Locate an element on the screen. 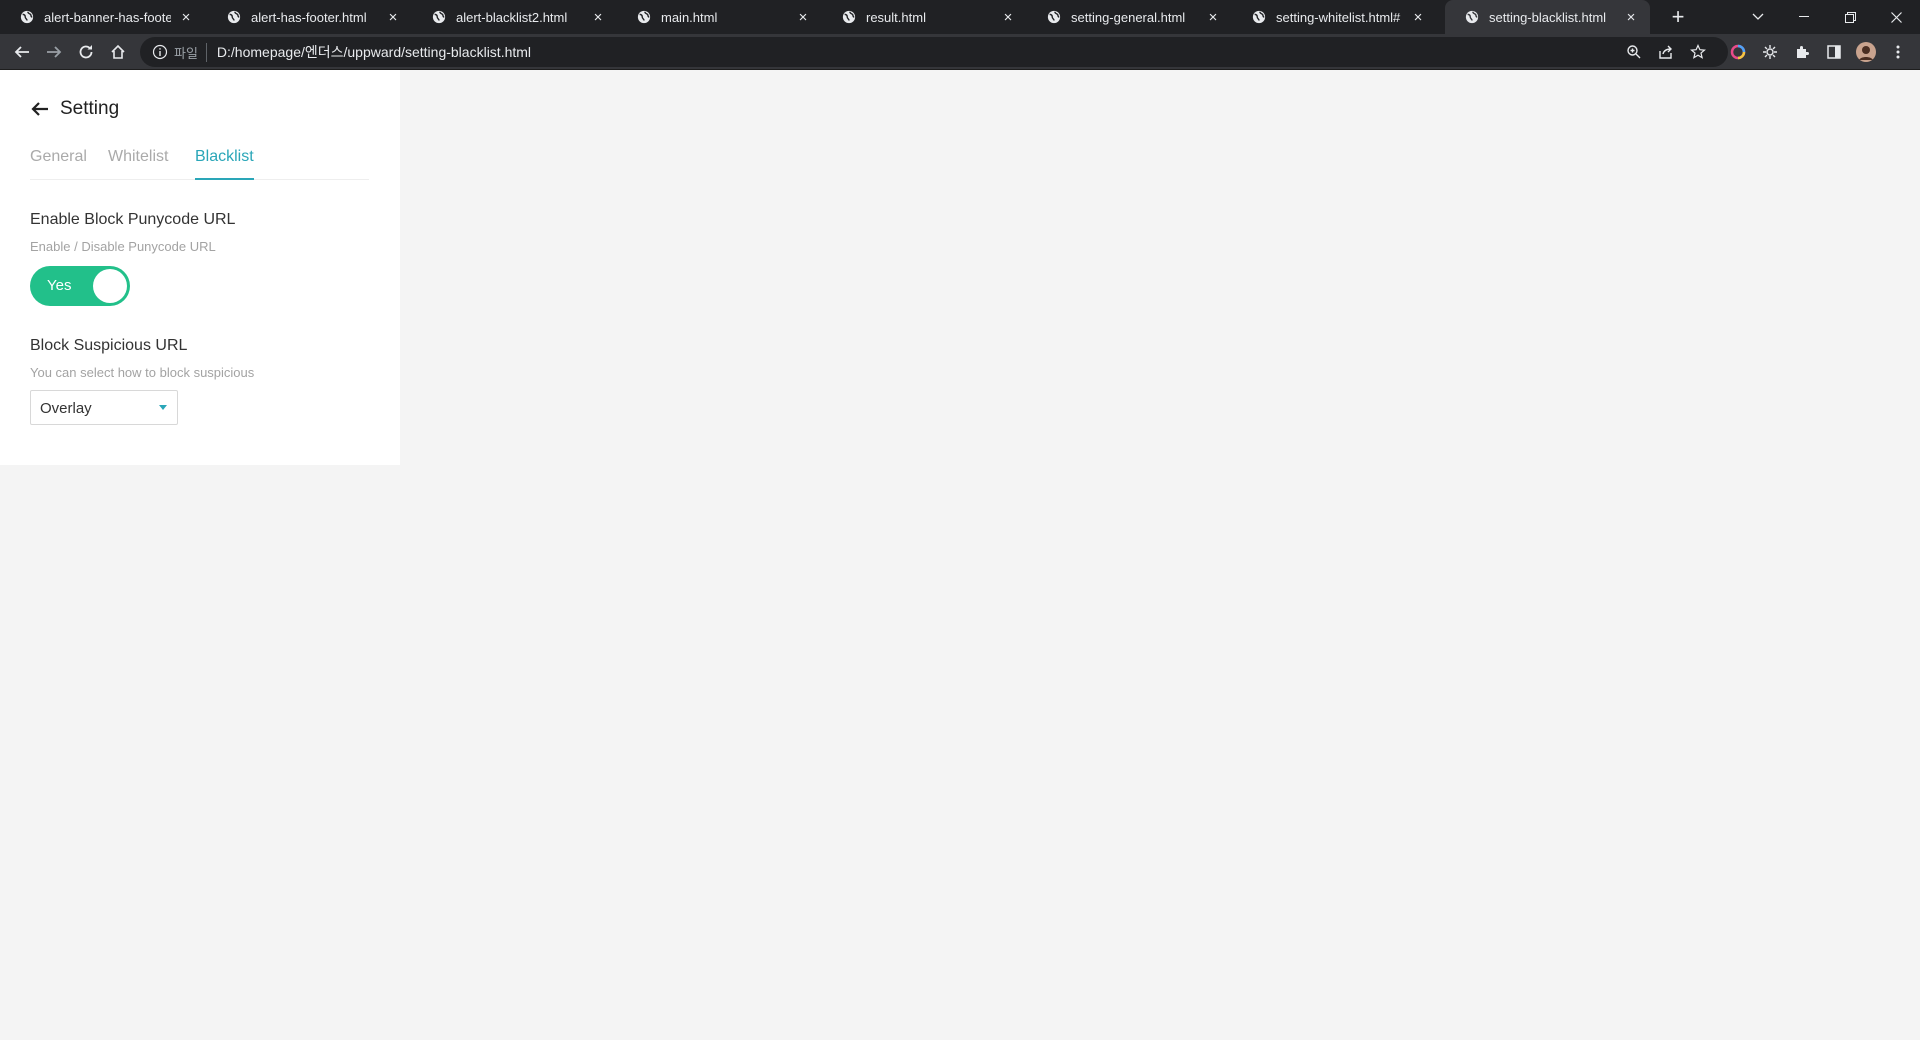 This screenshot has height=1040, width=1920. extension-color-icon is located at coordinates (1738, 52).